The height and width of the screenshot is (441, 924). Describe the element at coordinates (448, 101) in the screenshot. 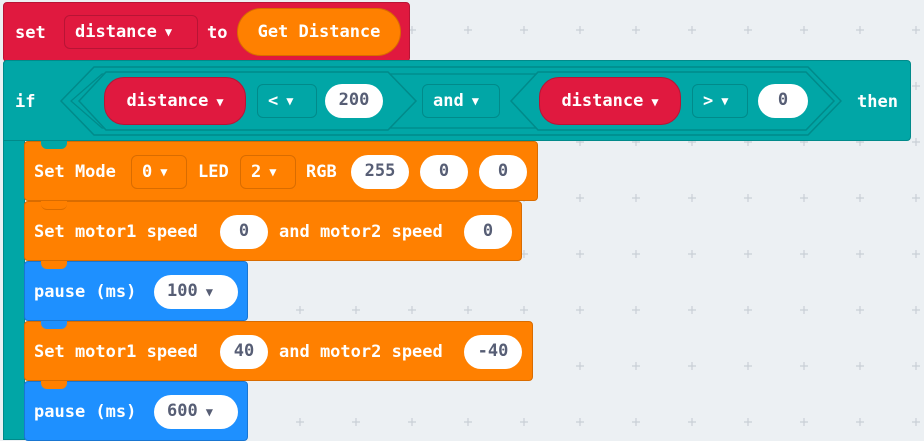

I see `logic-operator: and` at that location.